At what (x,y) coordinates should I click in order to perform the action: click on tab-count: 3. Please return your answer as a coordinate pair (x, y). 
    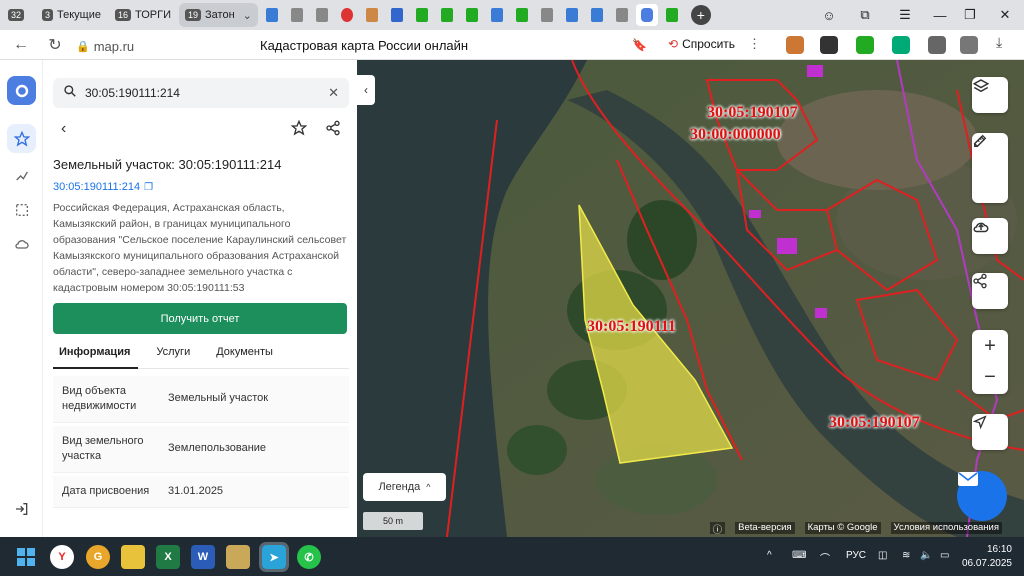
    Looking at the image, I should click on (48, 15).